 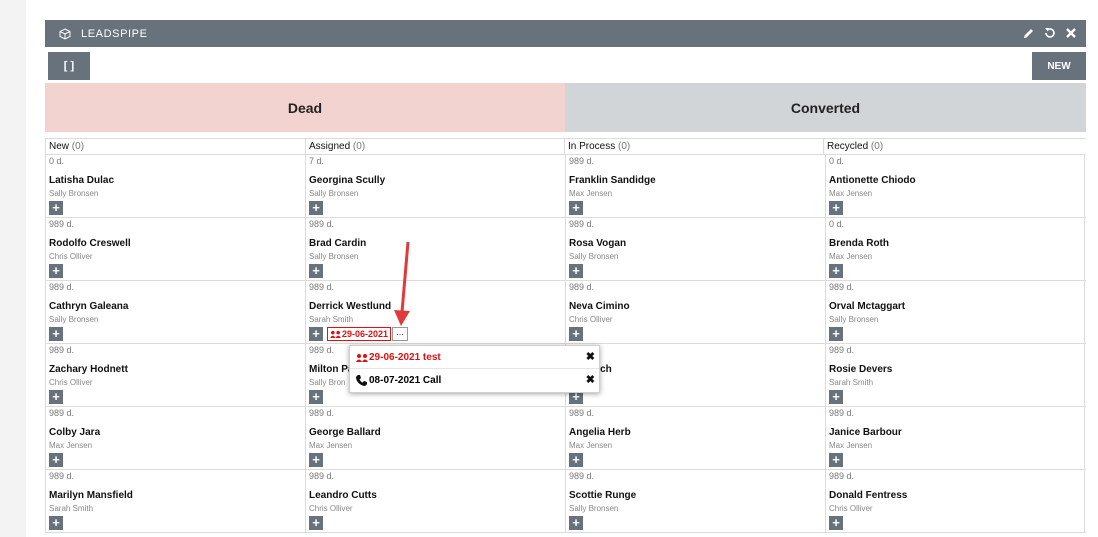 What do you see at coordinates (955, 375) in the screenshot?
I see `lead-card: 989 d. Rosie Devers Sarah Smith +` at bounding box center [955, 375].